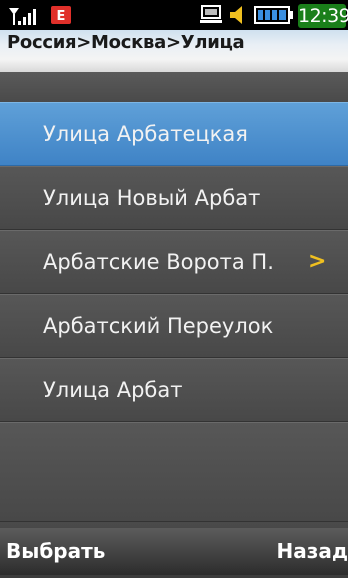  Describe the element at coordinates (152, 198) in the screenshot. I see `list-item-label: Улица Новый Арбат` at that location.